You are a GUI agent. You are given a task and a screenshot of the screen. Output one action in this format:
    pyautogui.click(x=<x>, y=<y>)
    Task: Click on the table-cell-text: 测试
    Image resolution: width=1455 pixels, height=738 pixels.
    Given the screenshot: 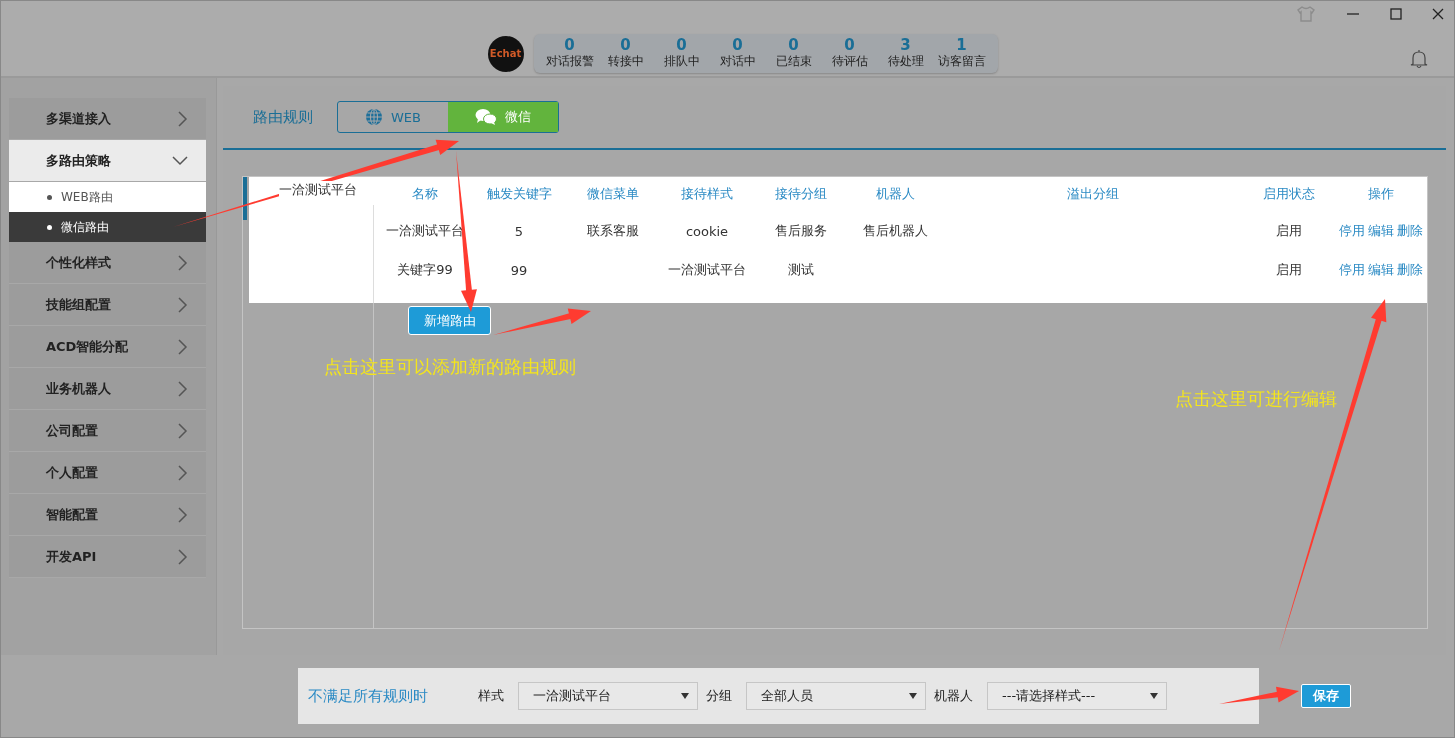 What is the action you would take?
    pyautogui.click(x=801, y=270)
    